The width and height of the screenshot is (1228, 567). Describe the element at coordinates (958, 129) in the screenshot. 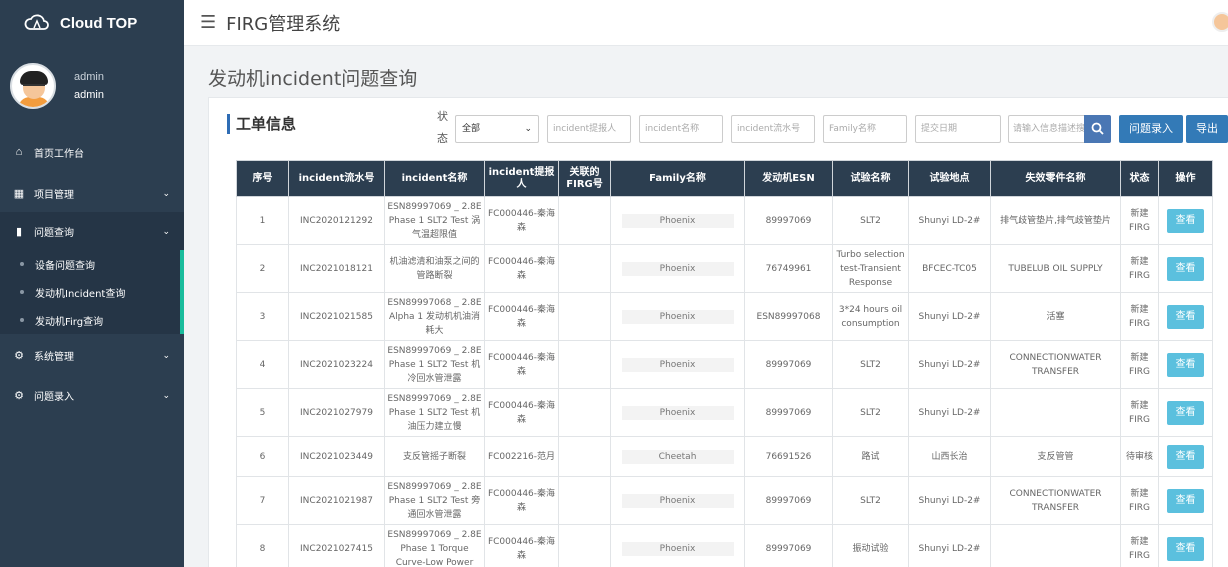

I see `date-input: 提交日期` at that location.